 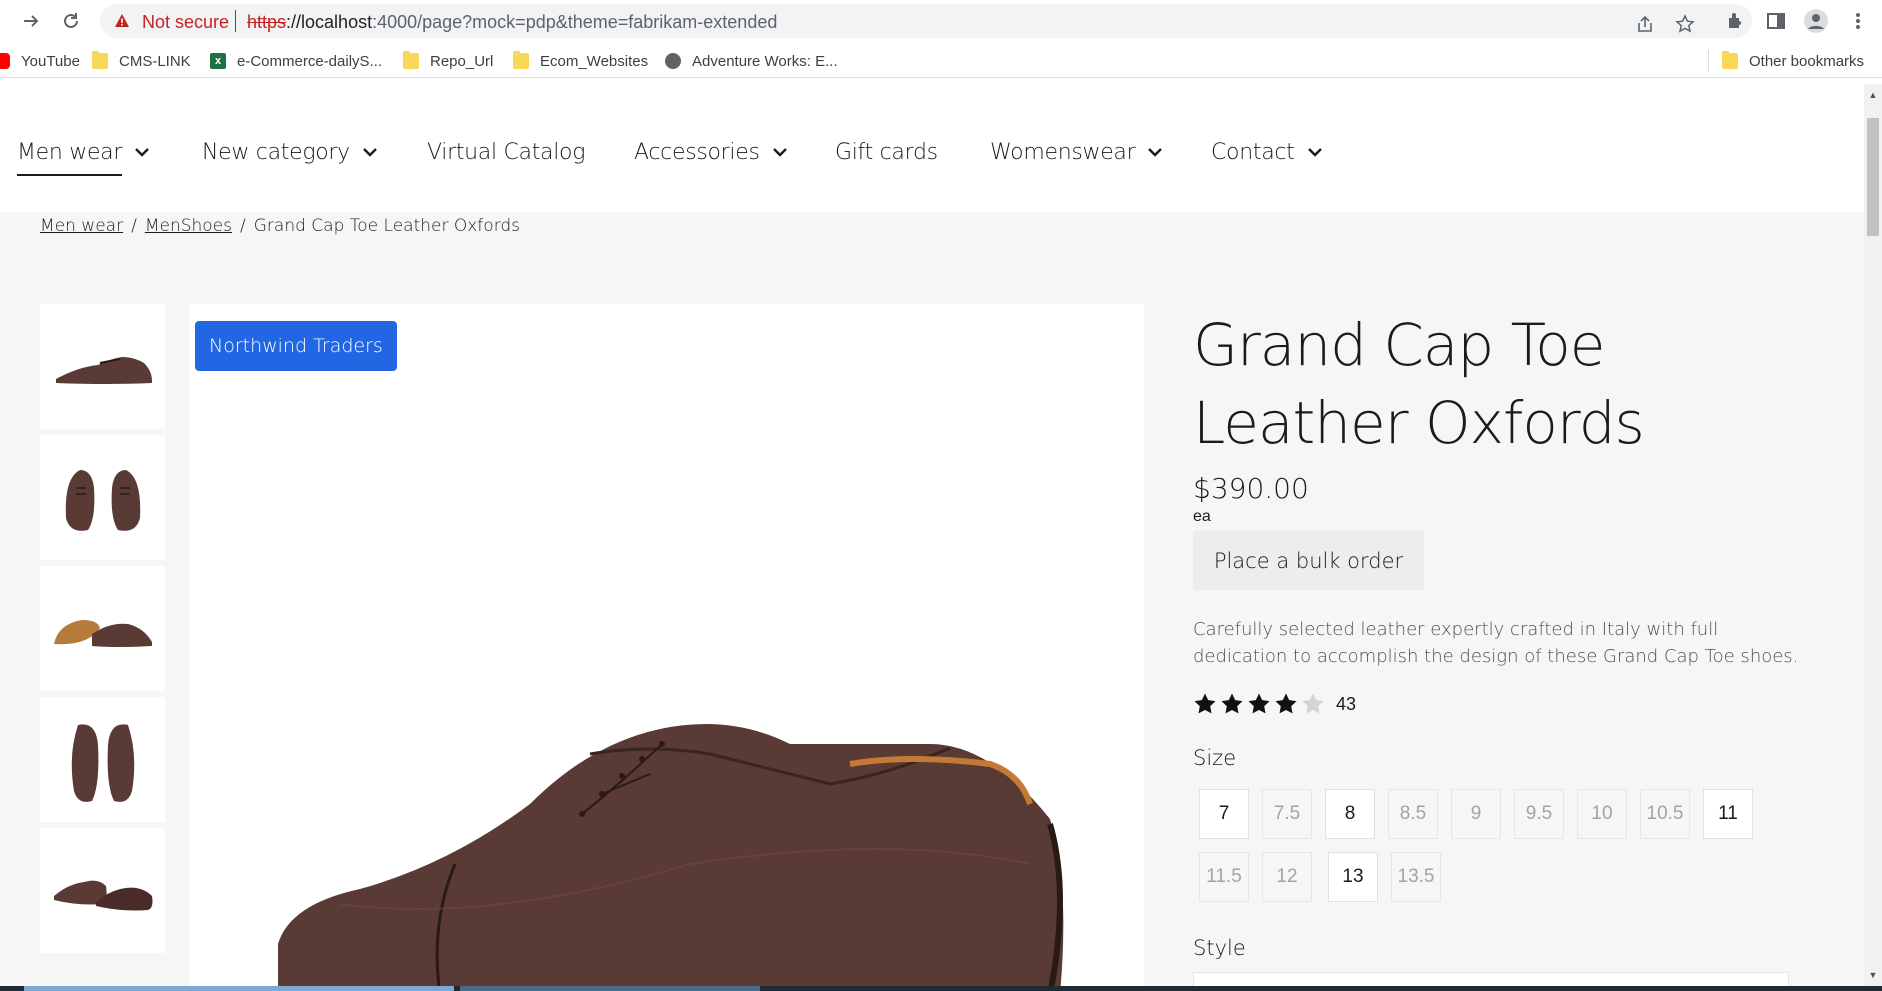 I want to click on review-count: 43, so click(x=1346, y=704).